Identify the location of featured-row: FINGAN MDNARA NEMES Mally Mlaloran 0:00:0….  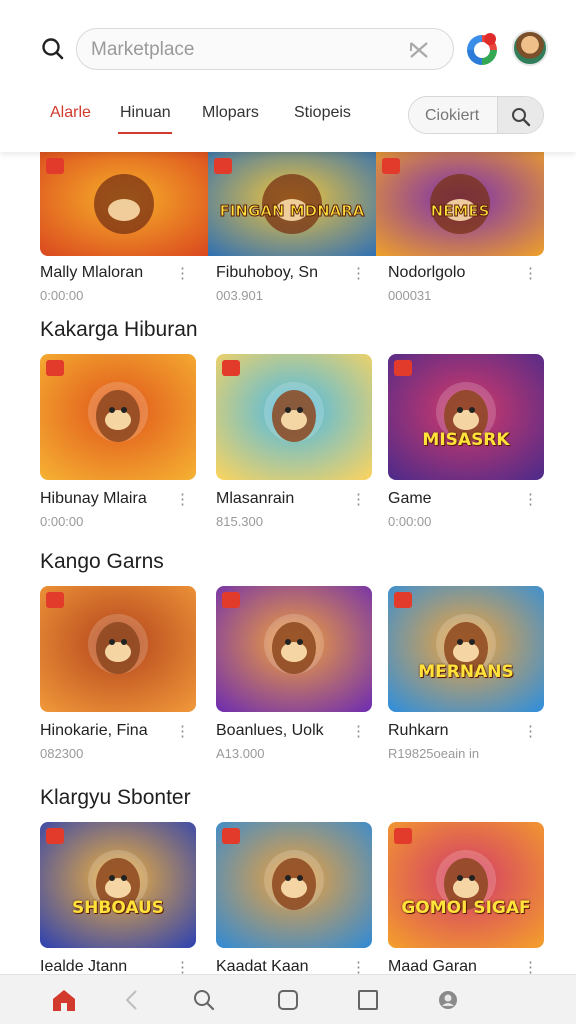
(292, 232).